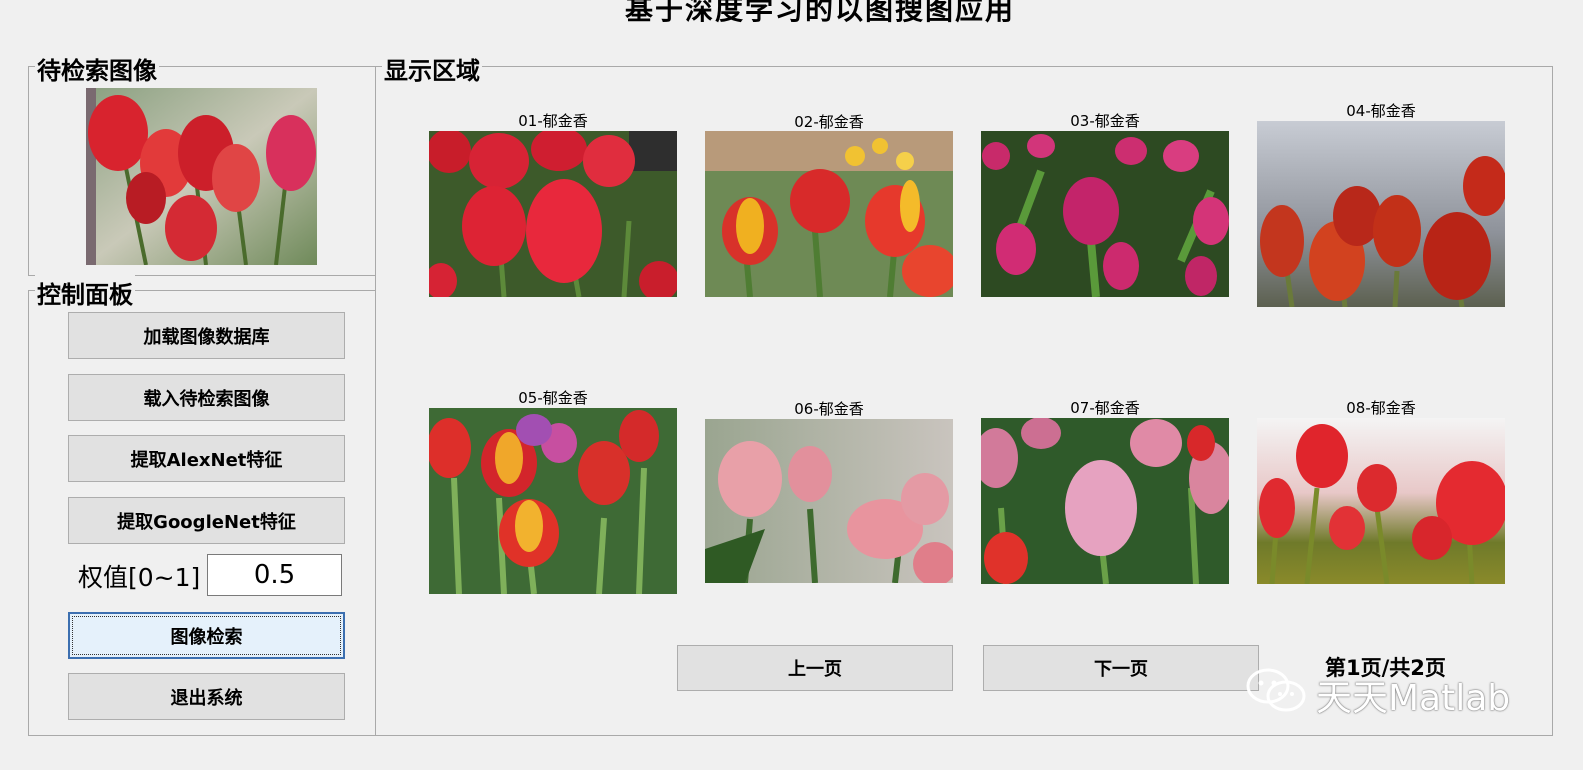  I want to click on result-caption: 04-郁金香, so click(1381, 111).